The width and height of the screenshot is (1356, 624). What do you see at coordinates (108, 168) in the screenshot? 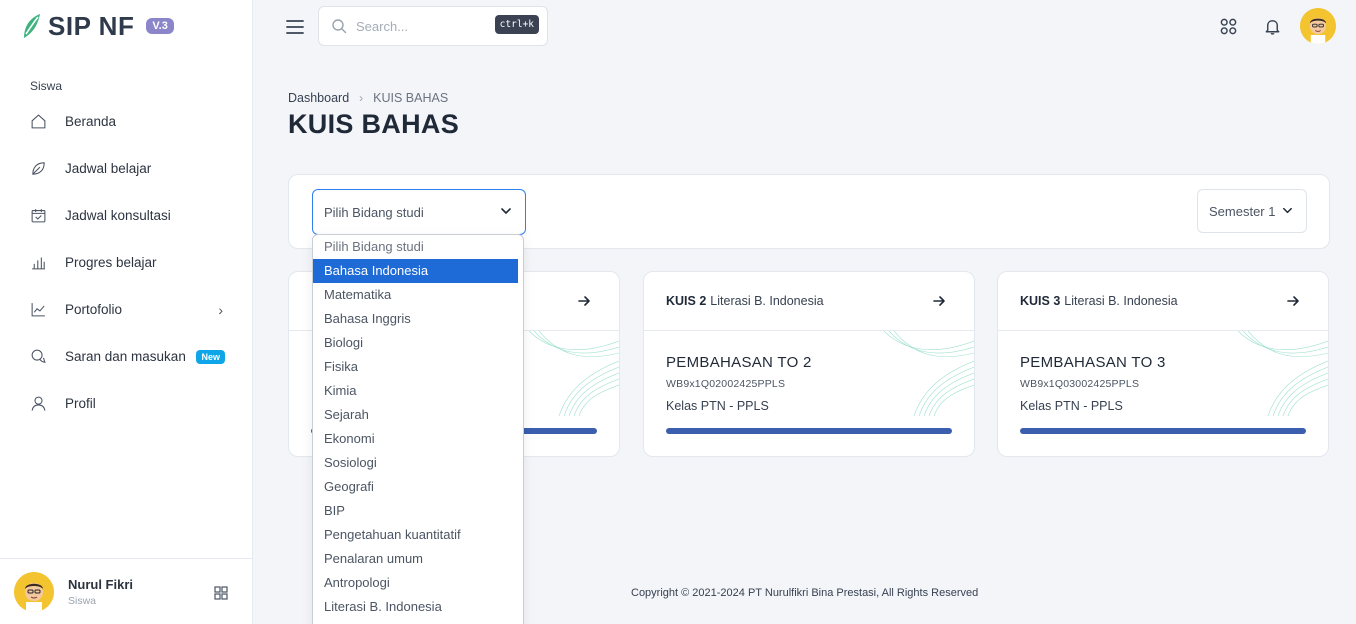
I see `sidebar-item-label: Jadwal belajar` at bounding box center [108, 168].